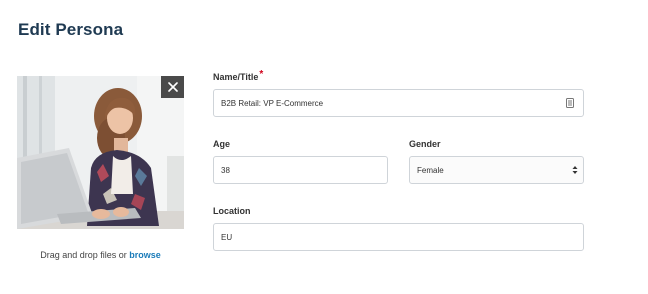 The image size is (648, 294). Describe the element at coordinates (398, 103) in the screenshot. I see `name-title-input: B2B Retail: VP E-Commerce` at that location.